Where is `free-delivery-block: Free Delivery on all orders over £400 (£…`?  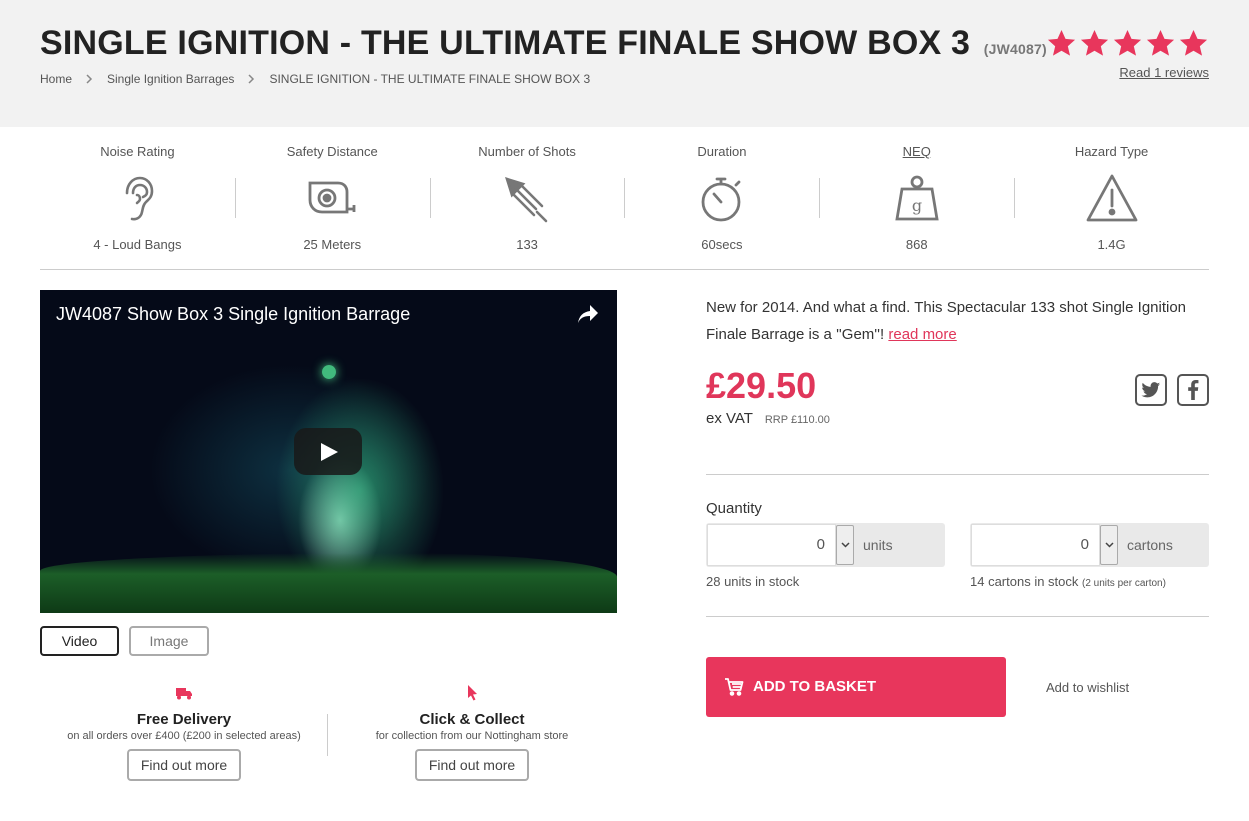 free-delivery-block: Free Delivery on all orders over £400 (£… is located at coordinates (184, 733).